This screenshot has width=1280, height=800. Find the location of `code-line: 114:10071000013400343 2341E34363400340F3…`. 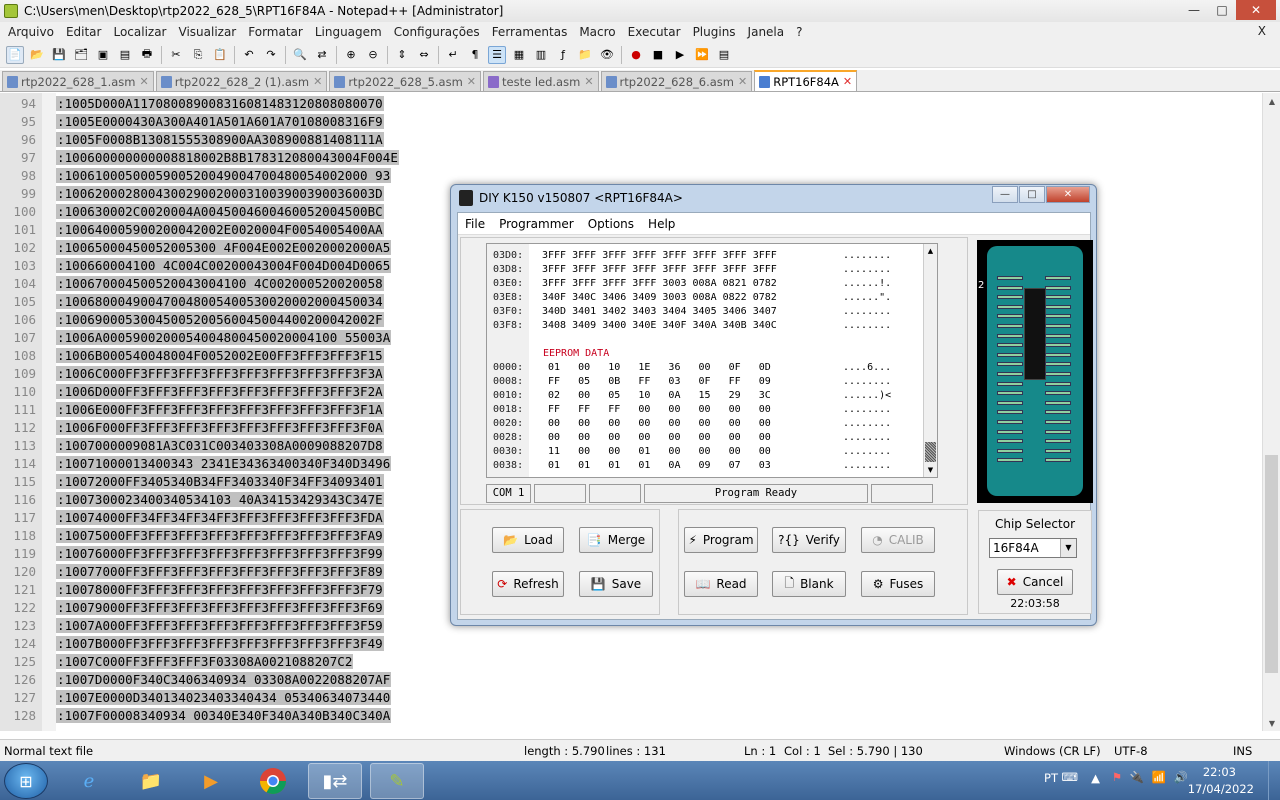

code-line: 114:10071000013400343 2341E34363400340F3… is located at coordinates (230, 463).